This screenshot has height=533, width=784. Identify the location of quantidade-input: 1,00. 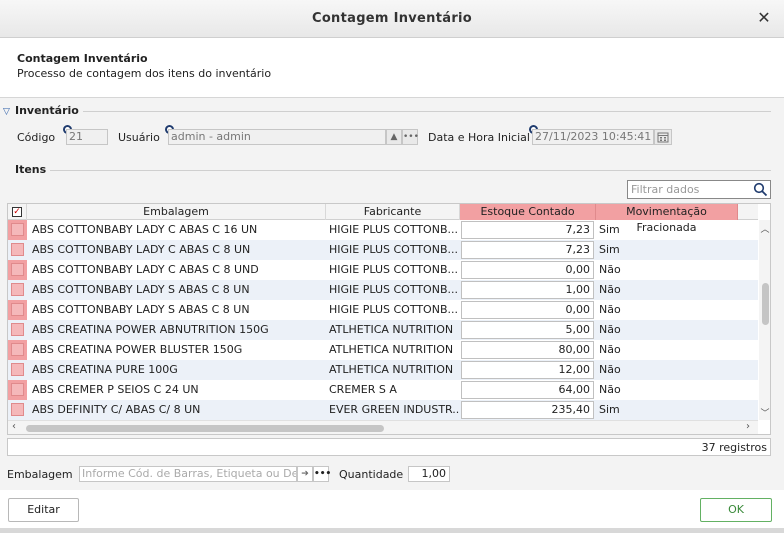
(429, 474).